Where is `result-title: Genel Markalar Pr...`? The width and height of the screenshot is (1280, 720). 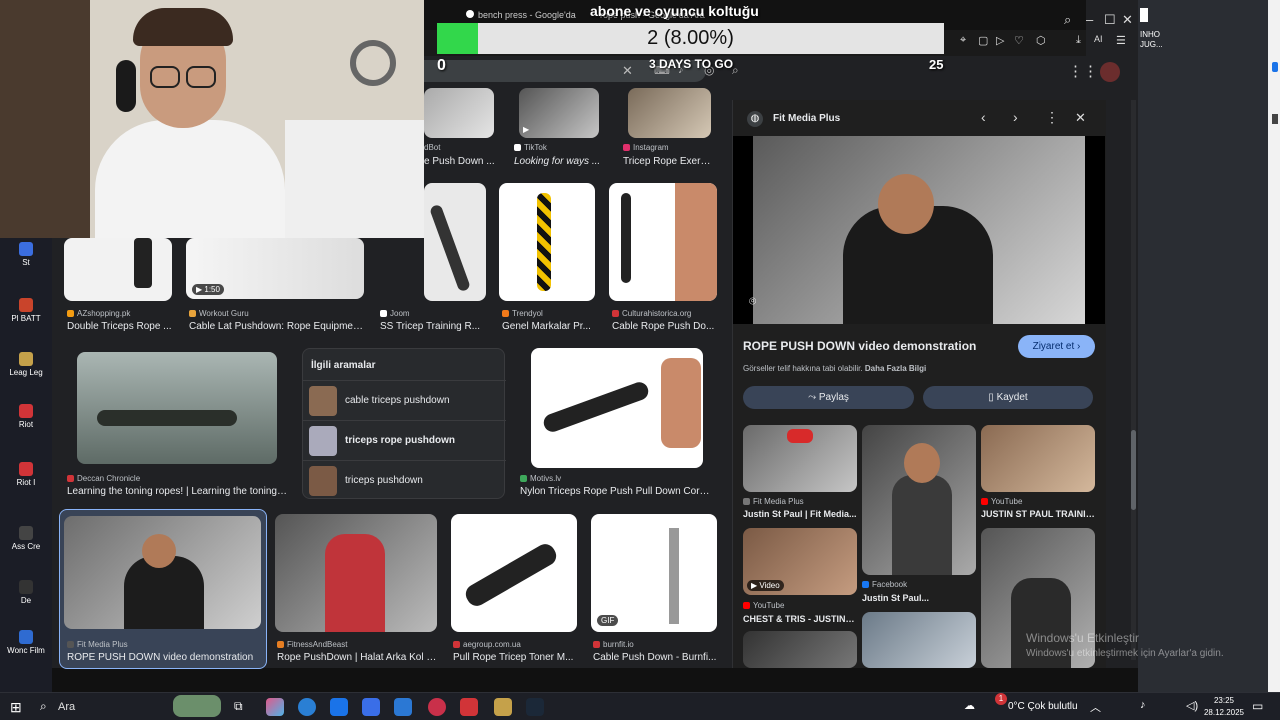 result-title: Genel Markalar Pr... is located at coordinates (549, 326).